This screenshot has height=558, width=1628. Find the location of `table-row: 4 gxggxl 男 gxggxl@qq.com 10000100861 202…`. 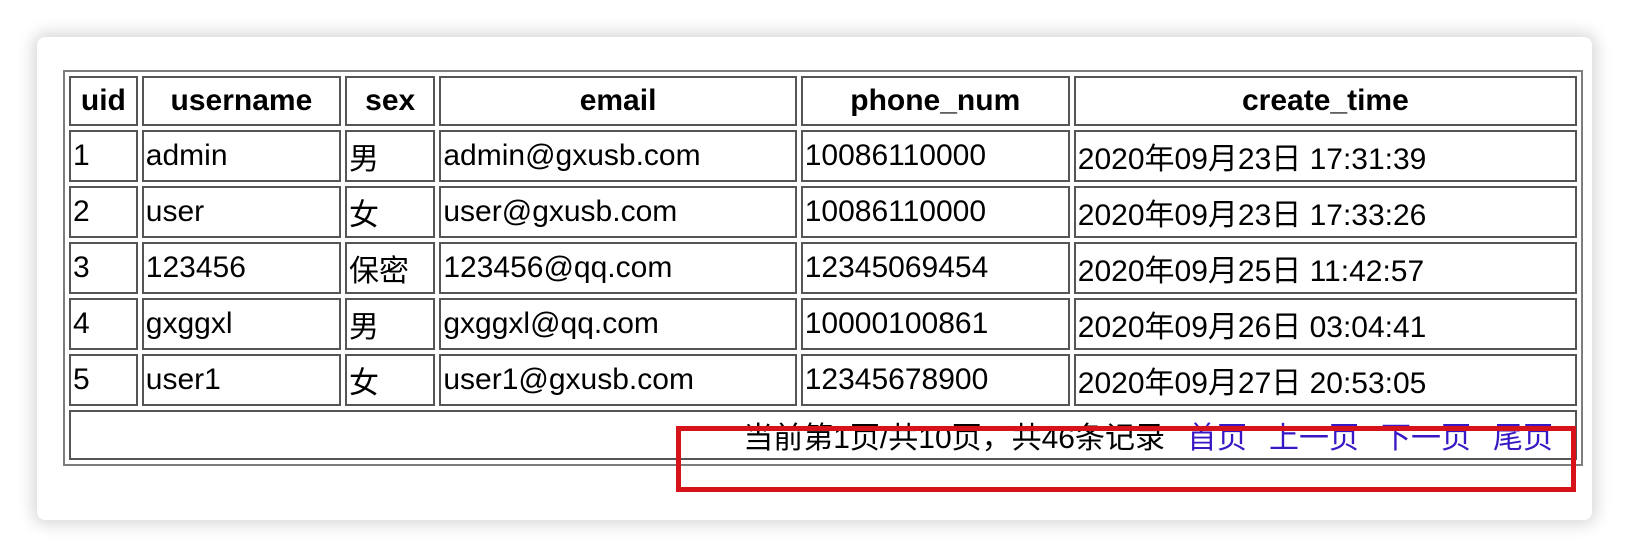

table-row: 4 gxggxl 男 gxggxl@qq.com 10000100861 202… is located at coordinates (823, 324).